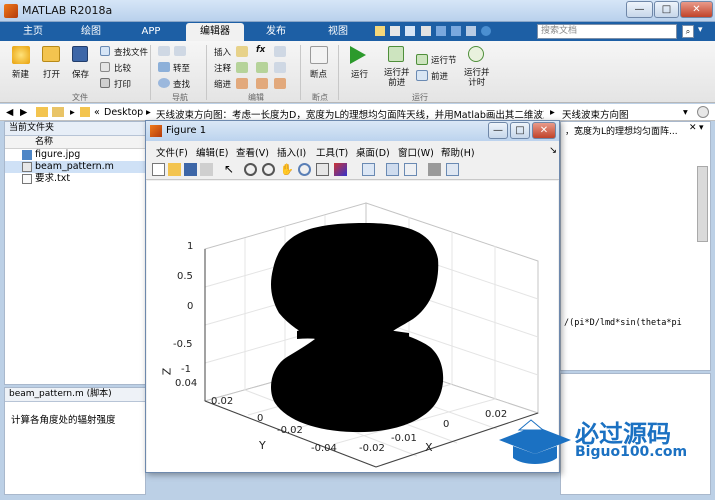  I want to click on data-cursor-icon, so click(322, 169).